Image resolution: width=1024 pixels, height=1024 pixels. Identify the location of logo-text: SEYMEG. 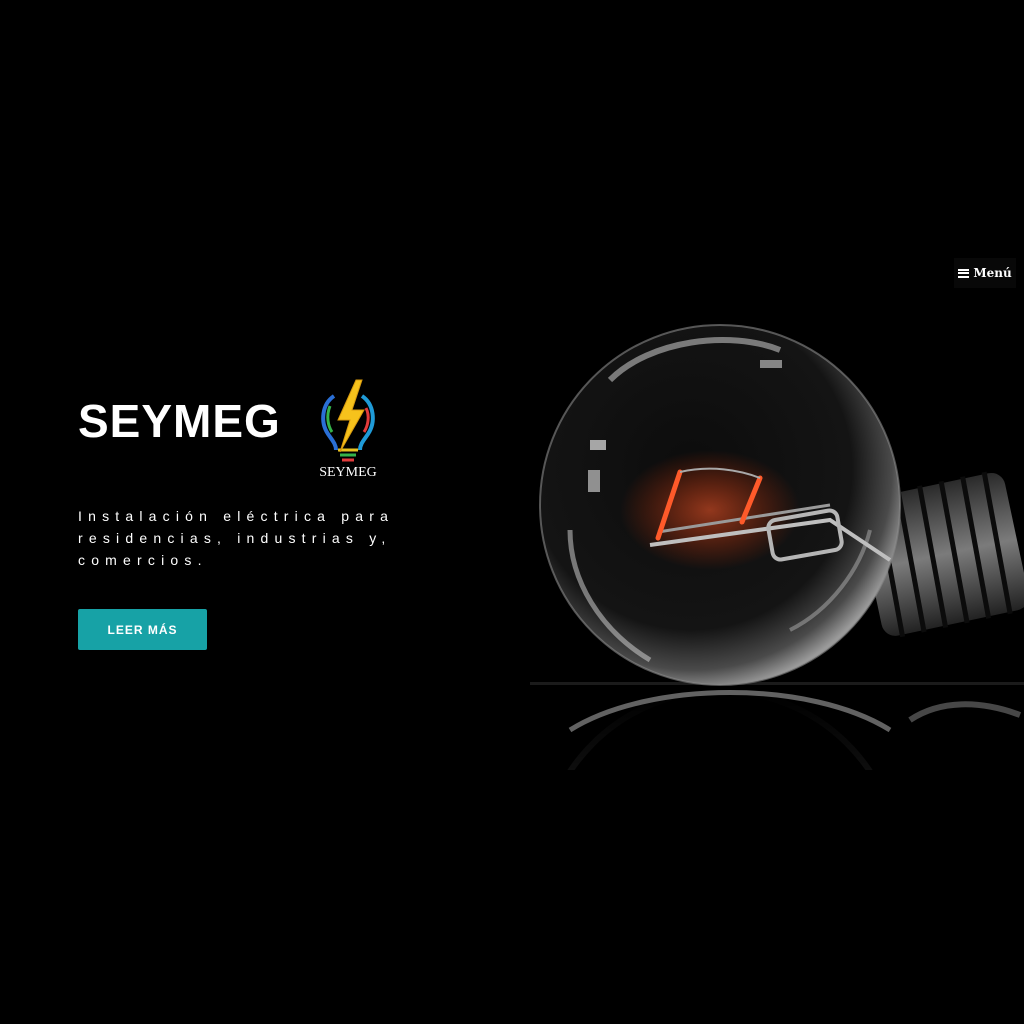
(348, 472).